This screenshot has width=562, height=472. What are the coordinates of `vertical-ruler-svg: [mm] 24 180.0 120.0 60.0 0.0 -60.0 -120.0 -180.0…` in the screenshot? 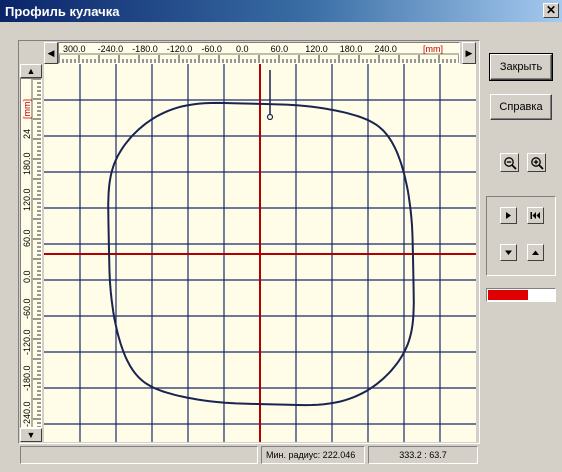 It's located at (31, 253).